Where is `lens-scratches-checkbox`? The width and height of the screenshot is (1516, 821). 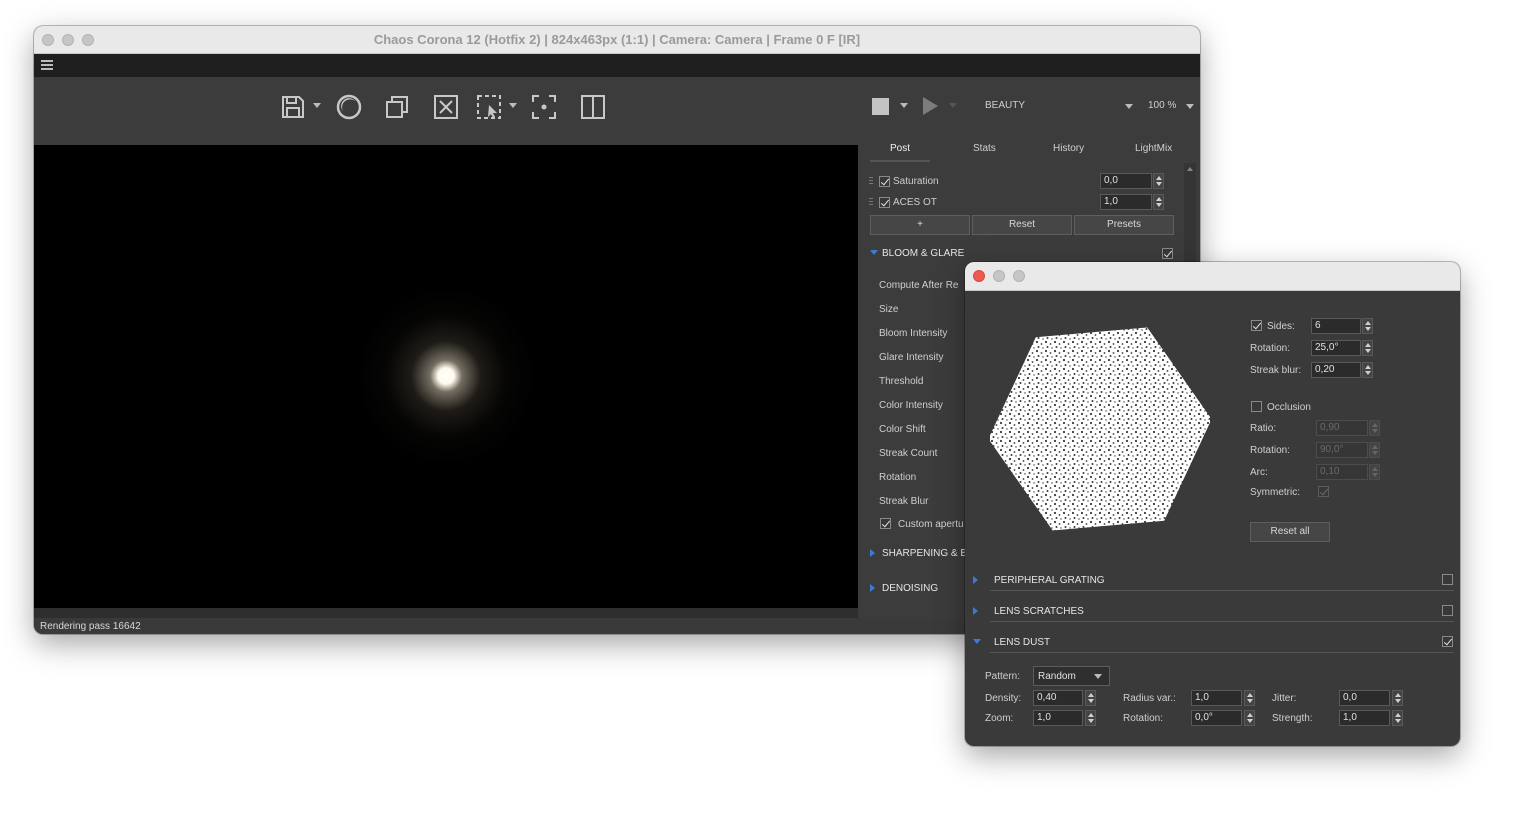
lens-scratches-checkbox is located at coordinates (1447, 610).